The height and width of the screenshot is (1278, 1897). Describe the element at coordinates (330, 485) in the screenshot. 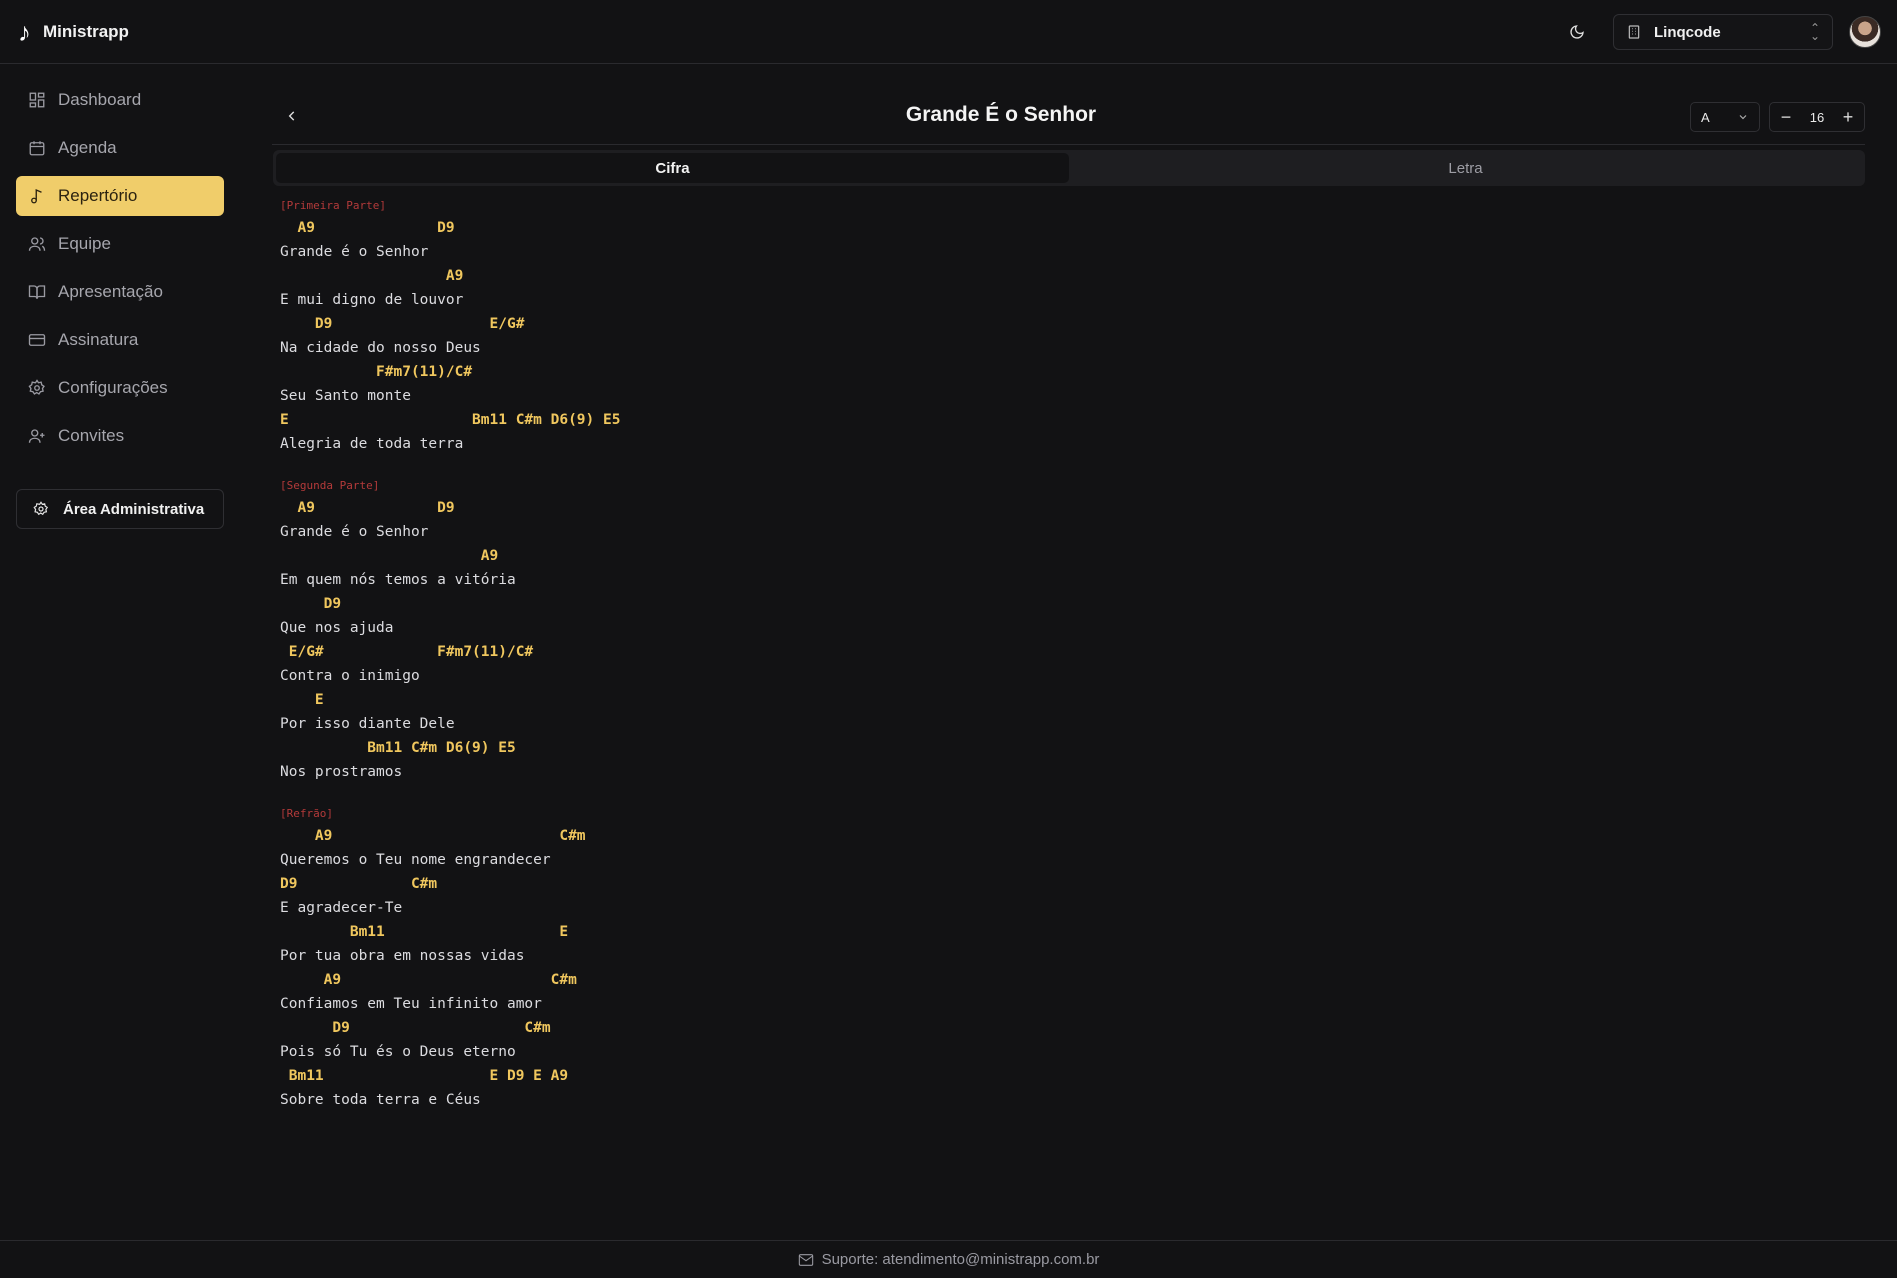

I see `section-label: [Segunda Parte]` at that location.